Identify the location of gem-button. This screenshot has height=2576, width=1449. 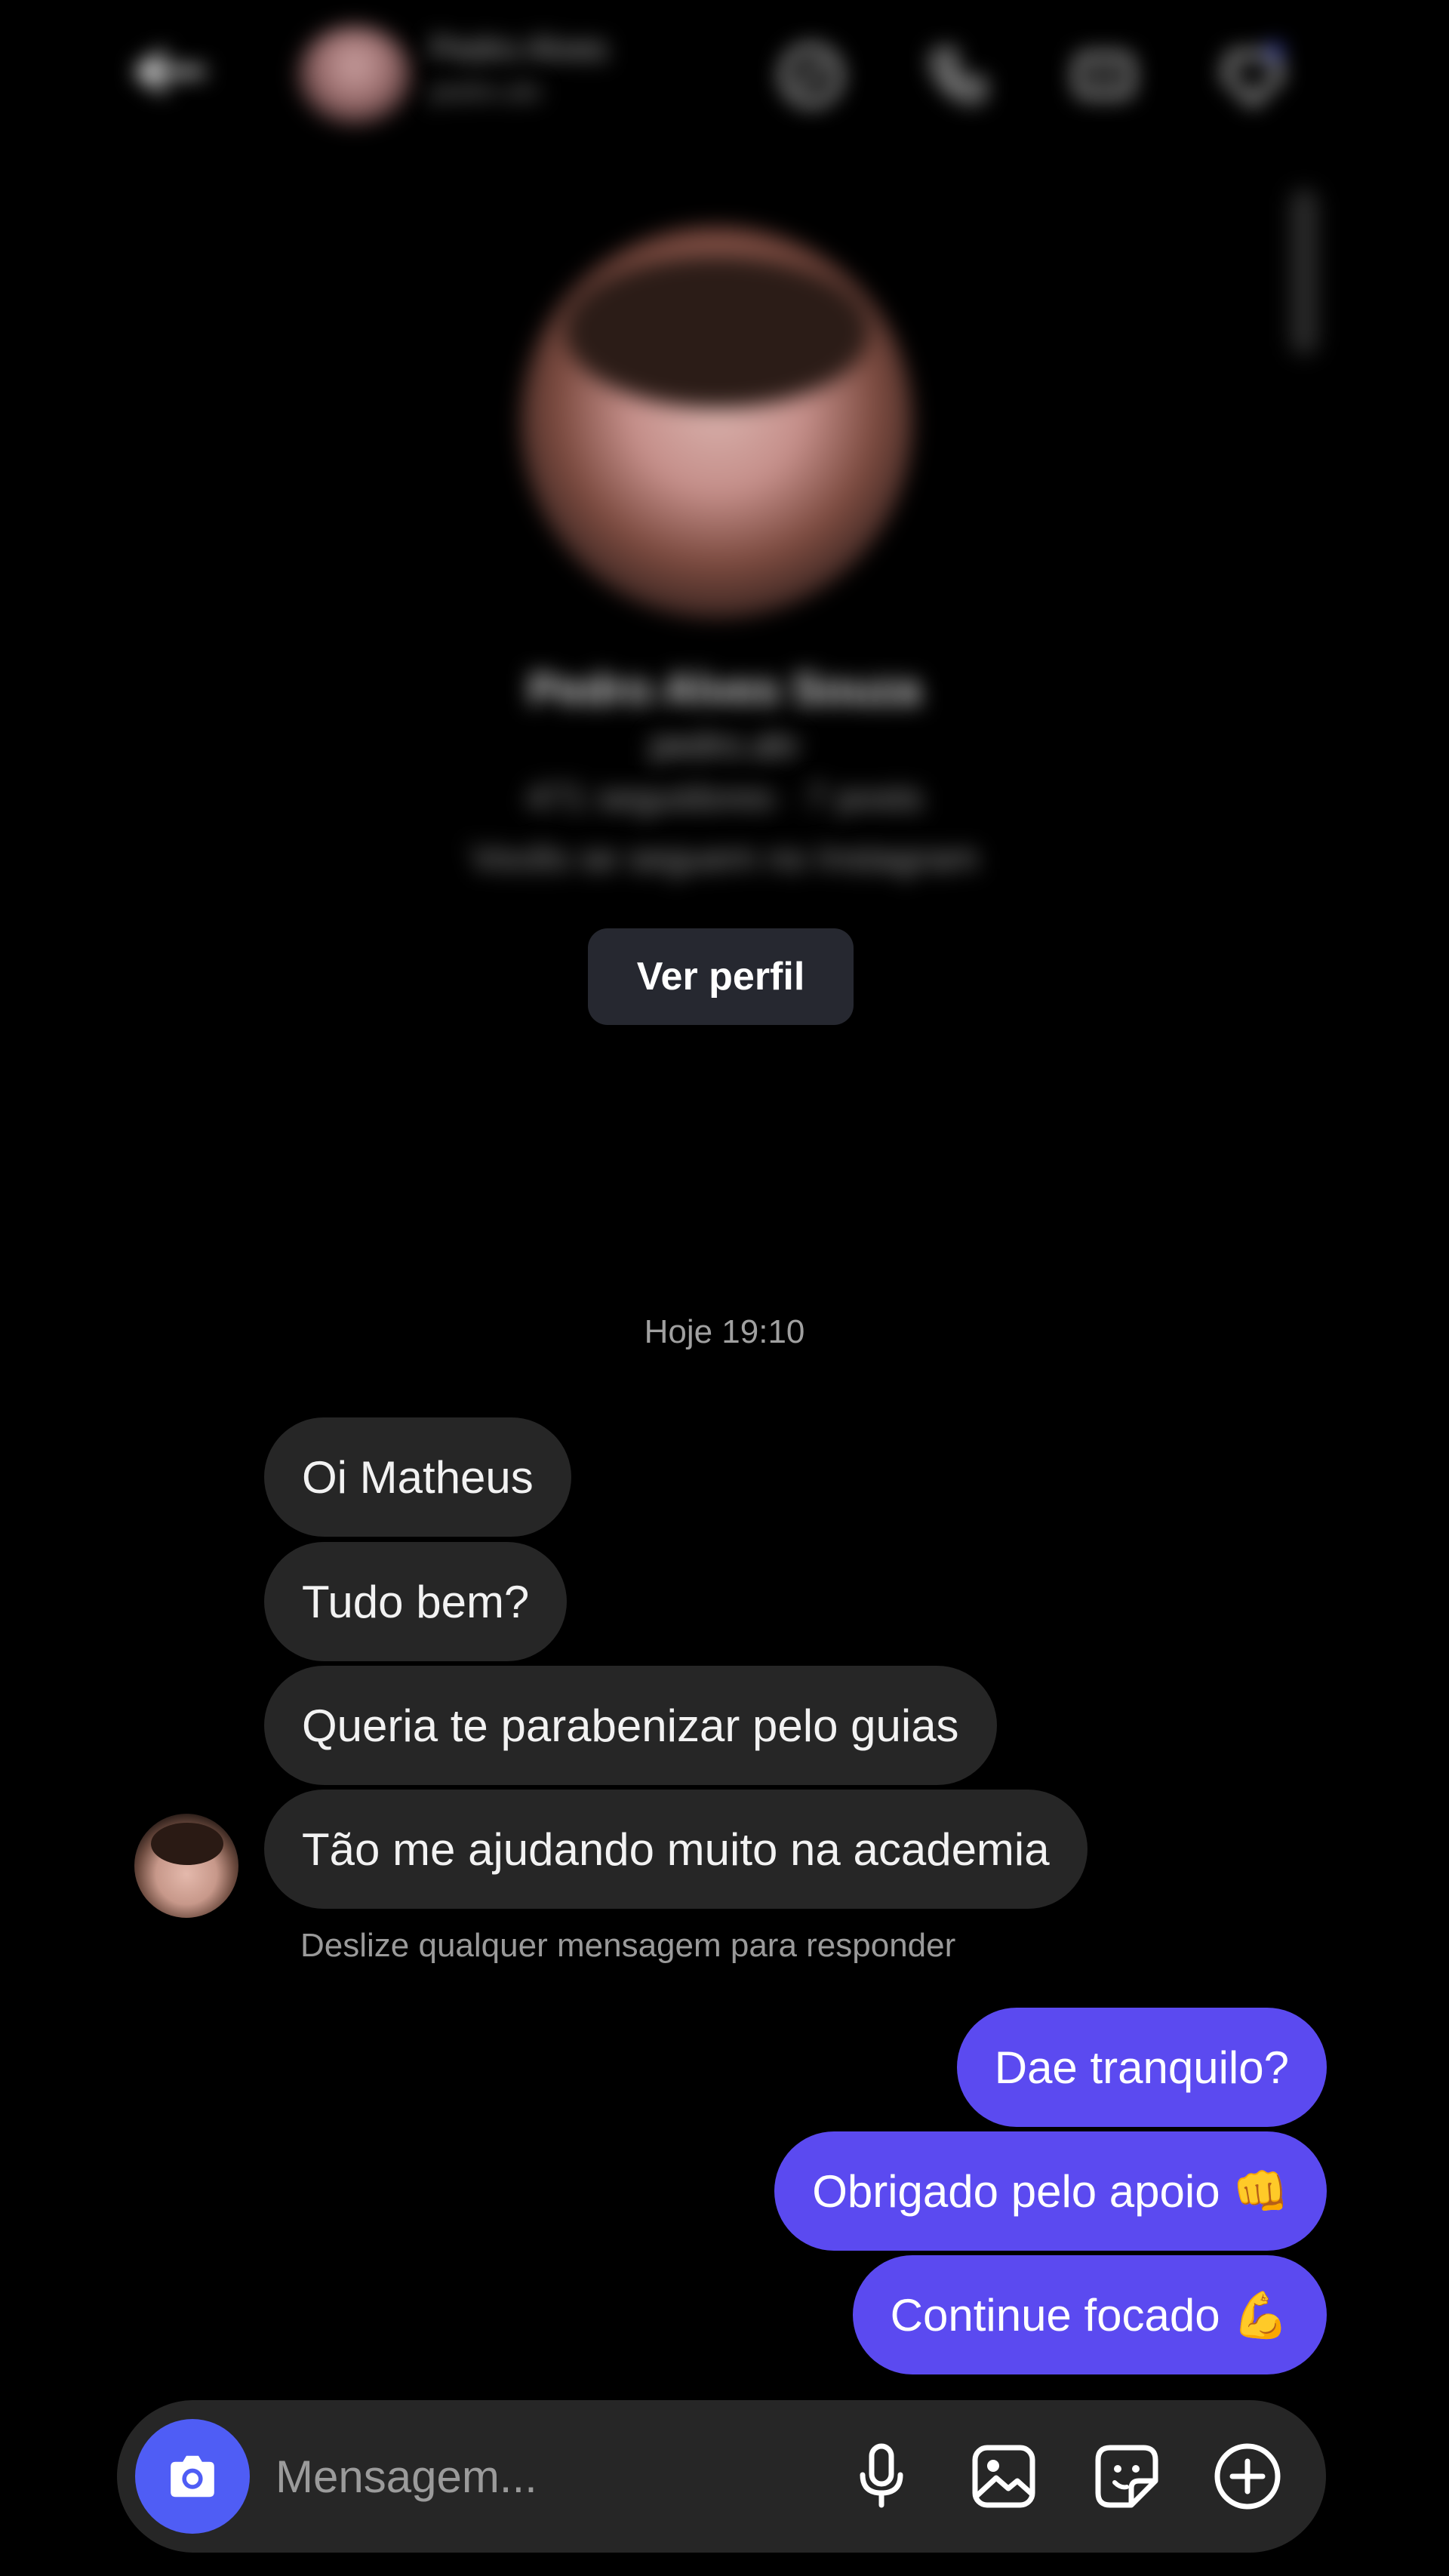
(1252, 75).